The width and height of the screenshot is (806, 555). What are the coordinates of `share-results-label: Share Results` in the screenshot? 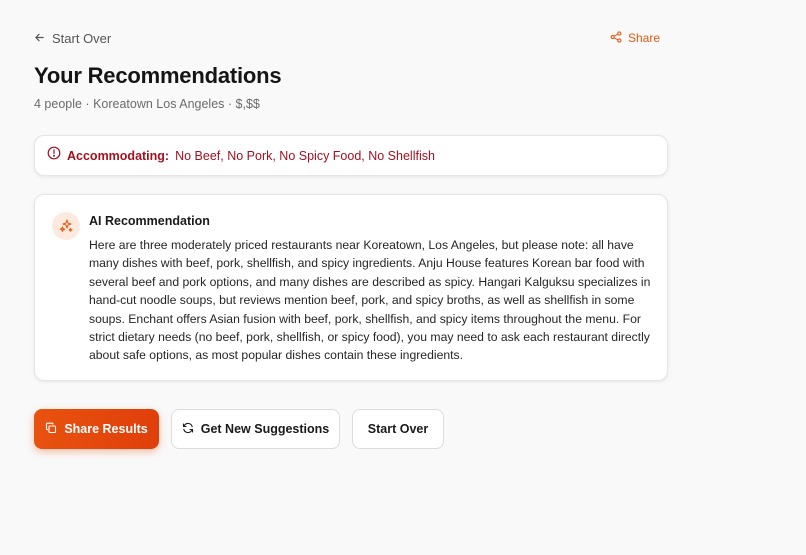 It's located at (106, 429).